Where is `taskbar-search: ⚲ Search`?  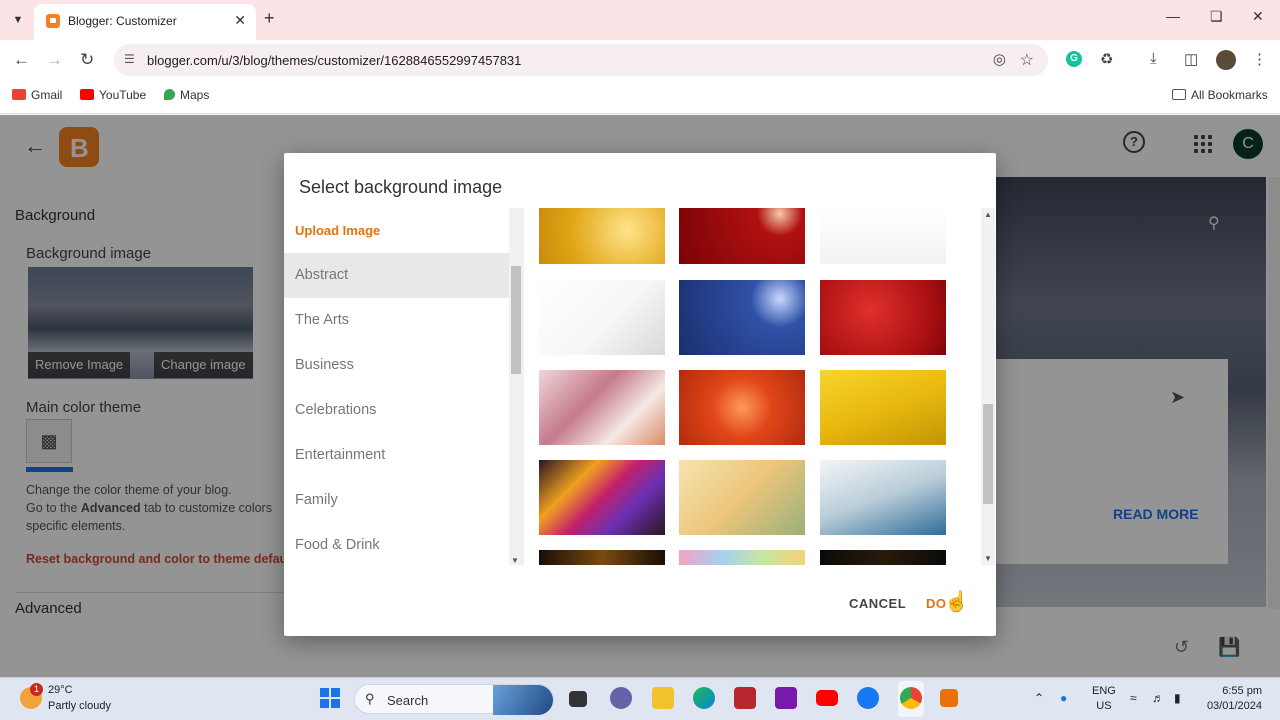
taskbar-search: ⚲ Search is located at coordinates (454, 699).